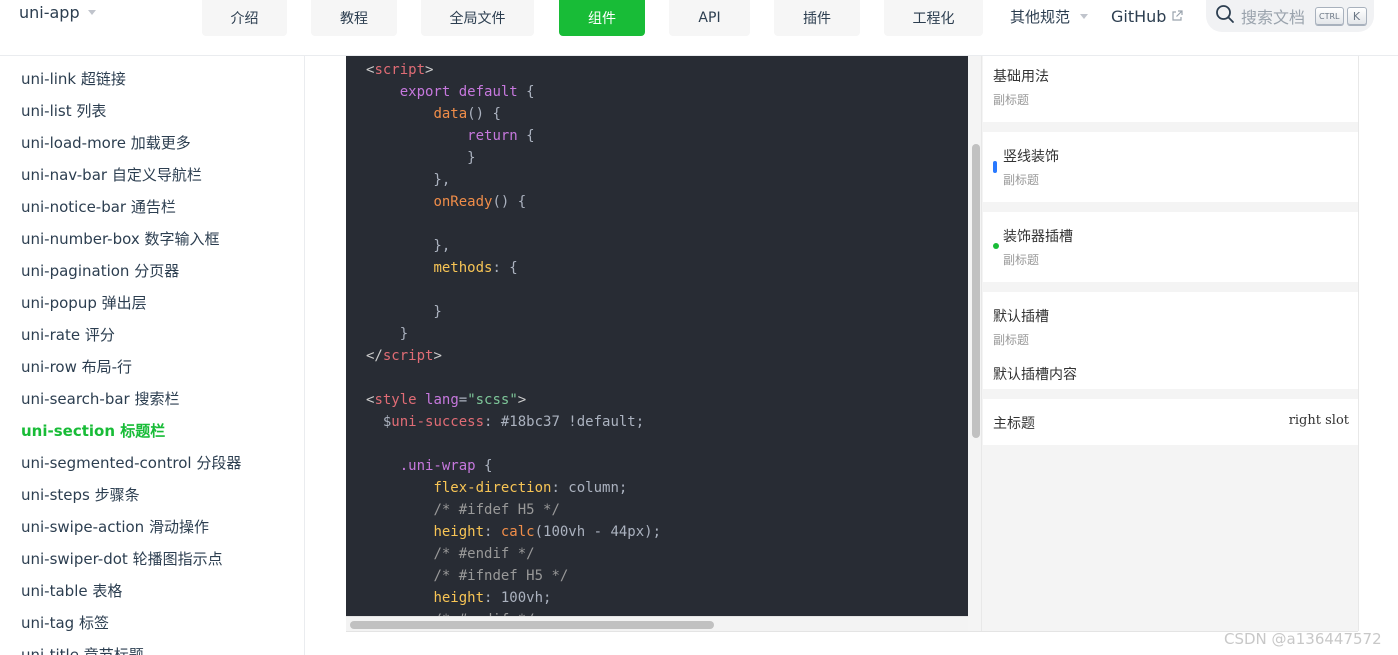 This screenshot has height=655, width=1398. What do you see at coordinates (76, 366) in the screenshot?
I see `sidebar-item-uni-row: uni-row 布局-行` at bounding box center [76, 366].